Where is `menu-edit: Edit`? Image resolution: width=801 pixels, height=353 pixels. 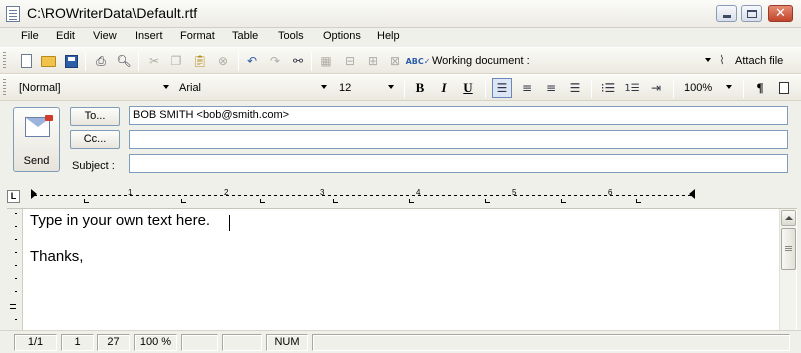
menu-edit: Edit is located at coordinates (65, 36).